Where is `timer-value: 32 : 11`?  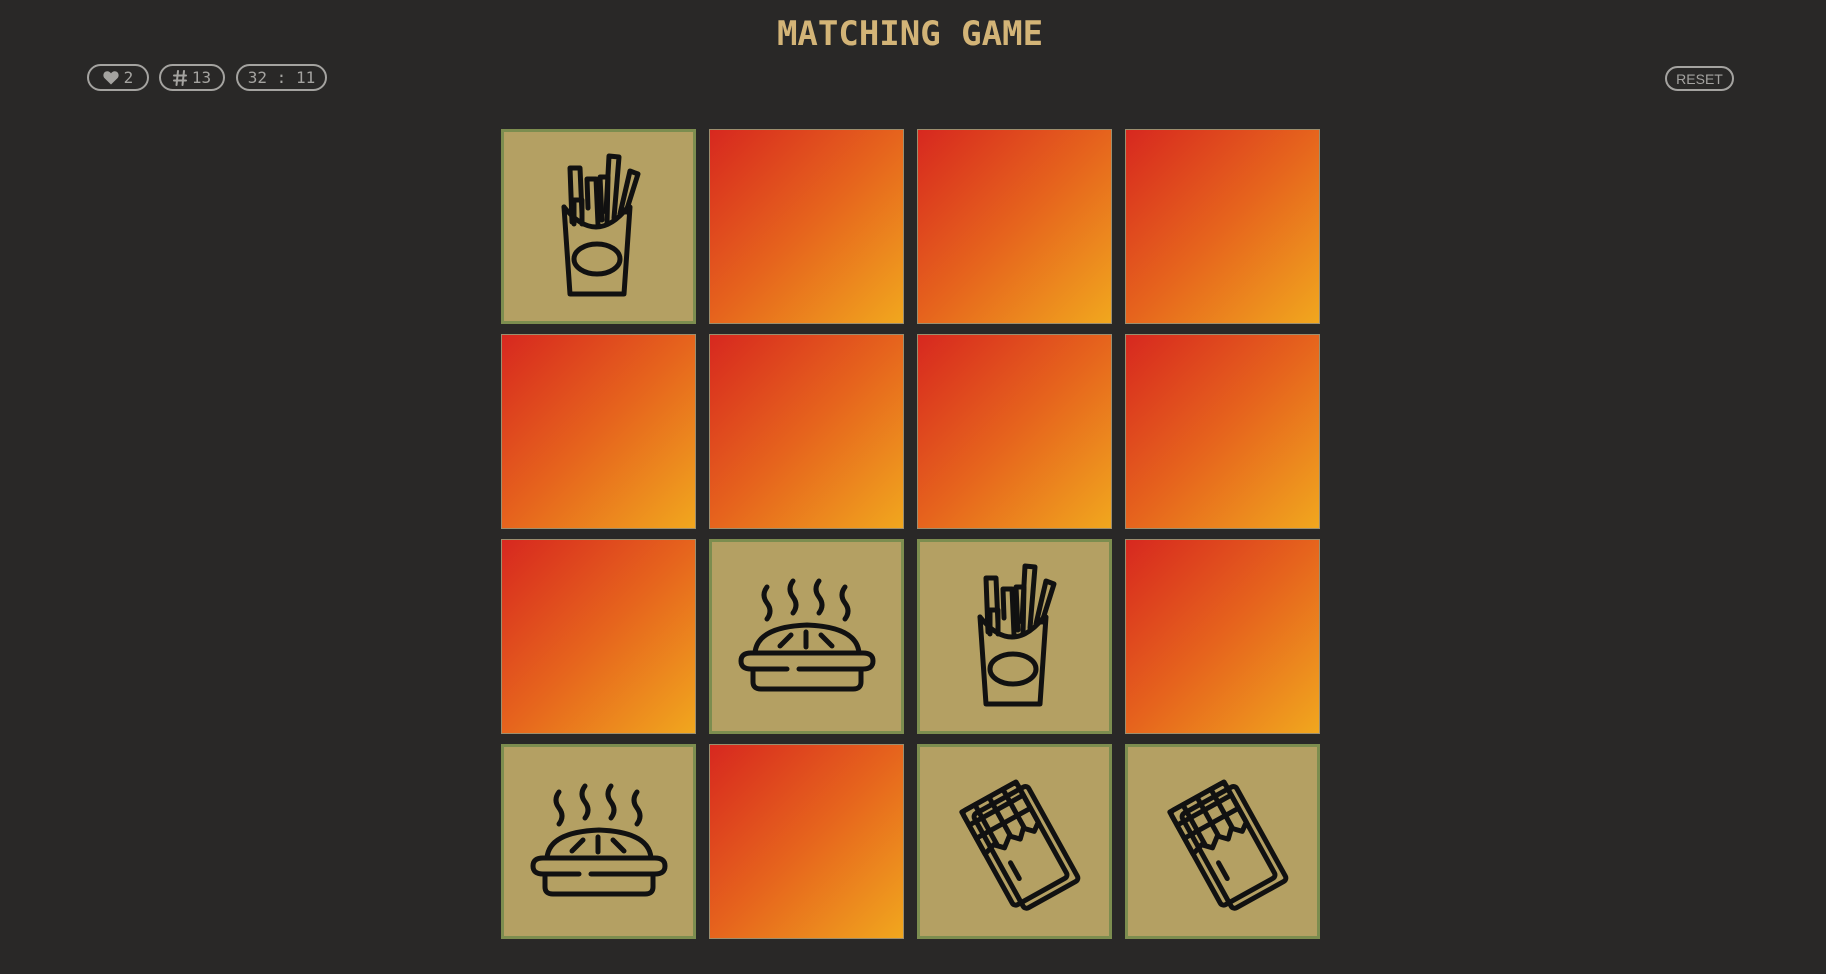 timer-value: 32 : 11 is located at coordinates (281, 77).